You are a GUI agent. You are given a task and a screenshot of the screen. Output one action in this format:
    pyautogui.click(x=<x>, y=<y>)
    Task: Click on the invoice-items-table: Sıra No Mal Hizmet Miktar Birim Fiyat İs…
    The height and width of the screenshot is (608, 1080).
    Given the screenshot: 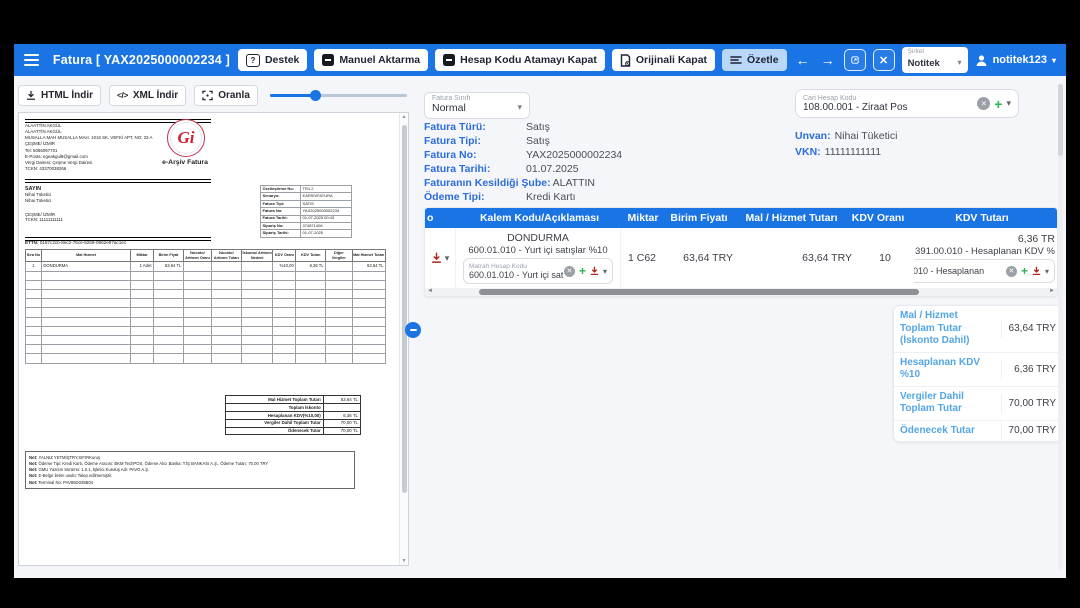 What is the action you would take?
    pyautogui.click(x=206, y=306)
    